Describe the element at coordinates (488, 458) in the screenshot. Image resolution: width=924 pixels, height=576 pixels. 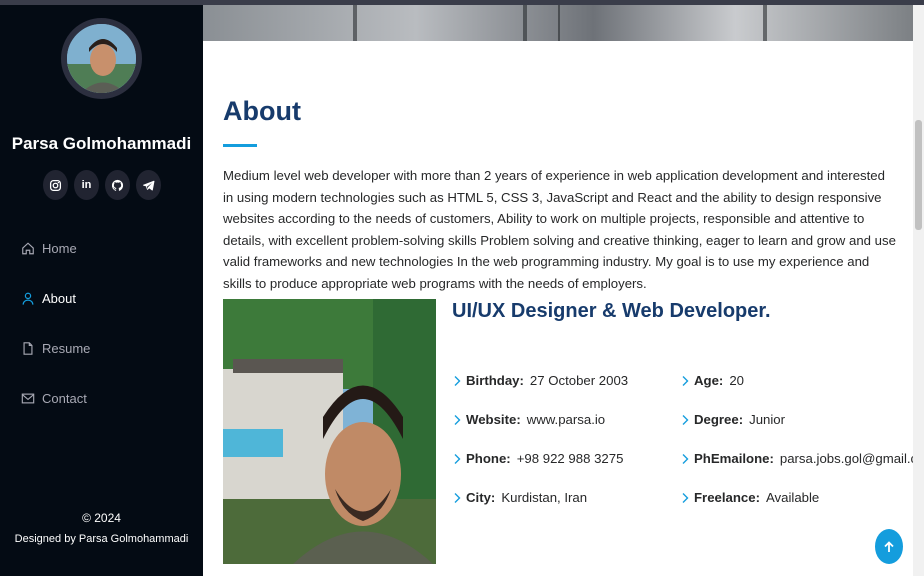
I see `info-label: Phone:` at that location.